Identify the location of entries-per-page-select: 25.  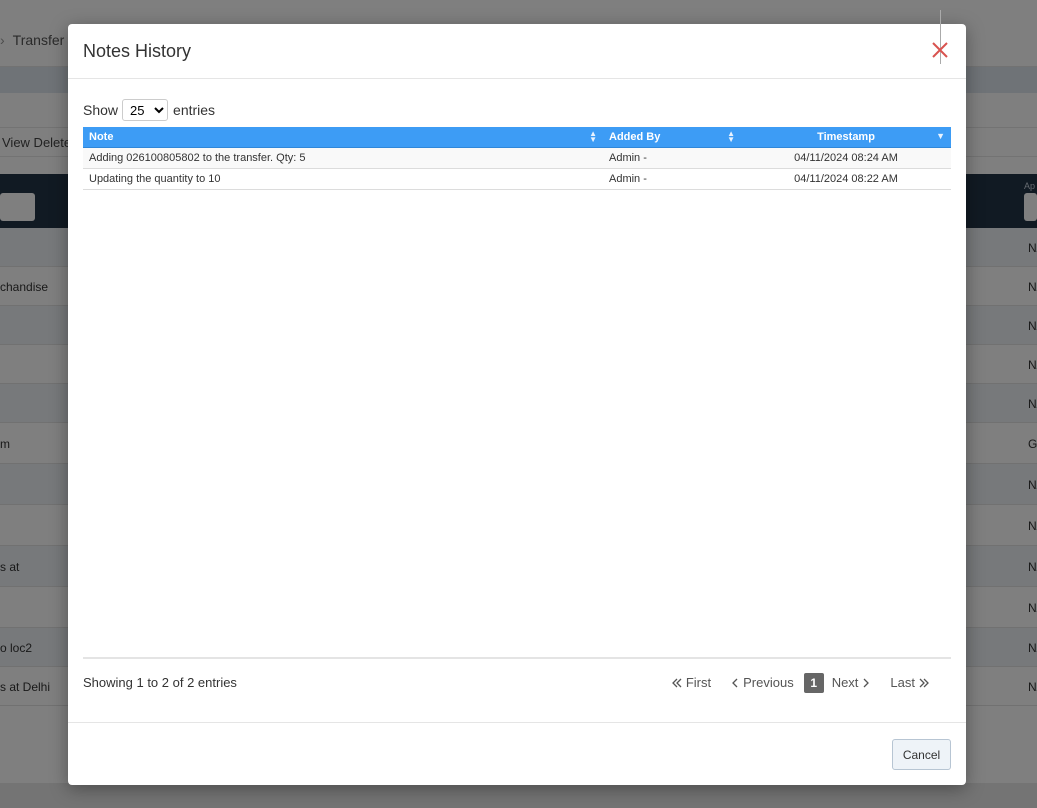
(145, 110).